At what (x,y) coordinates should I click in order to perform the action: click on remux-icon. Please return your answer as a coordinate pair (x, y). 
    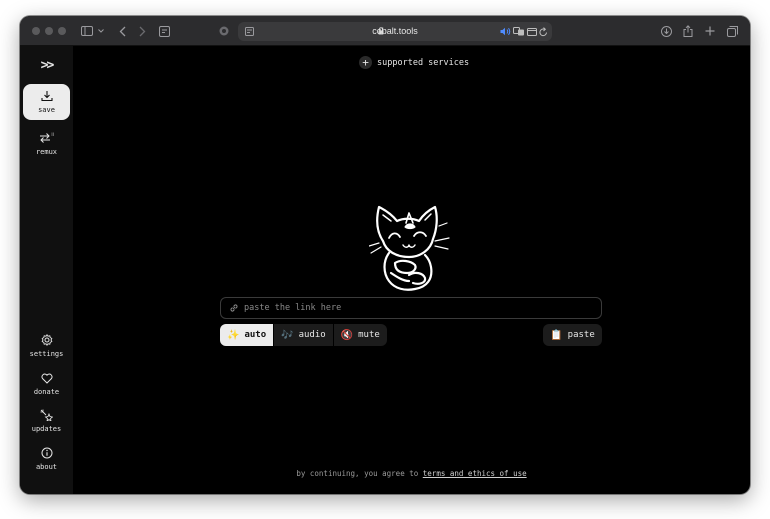
    Looking at the image, I should click on (46, 137).